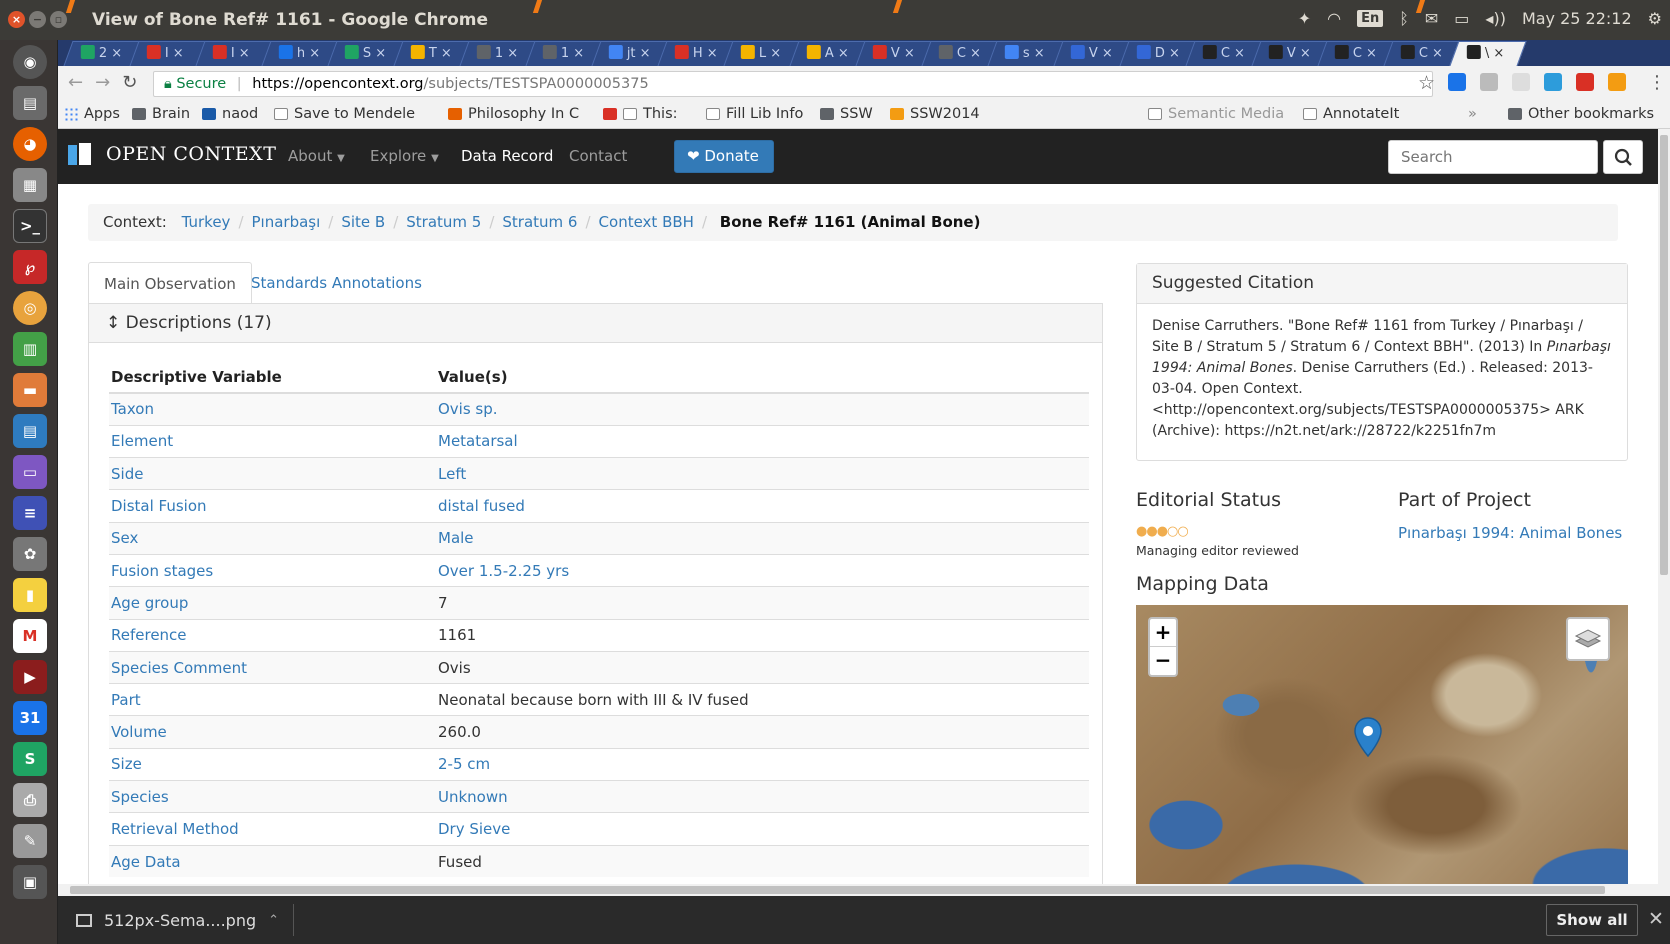 The width and height of the screenshot is (1670, 944). Describe the element at coordinates (30, 472) in the screenshot. I see `calendar-app-icon: ▭` at that location.